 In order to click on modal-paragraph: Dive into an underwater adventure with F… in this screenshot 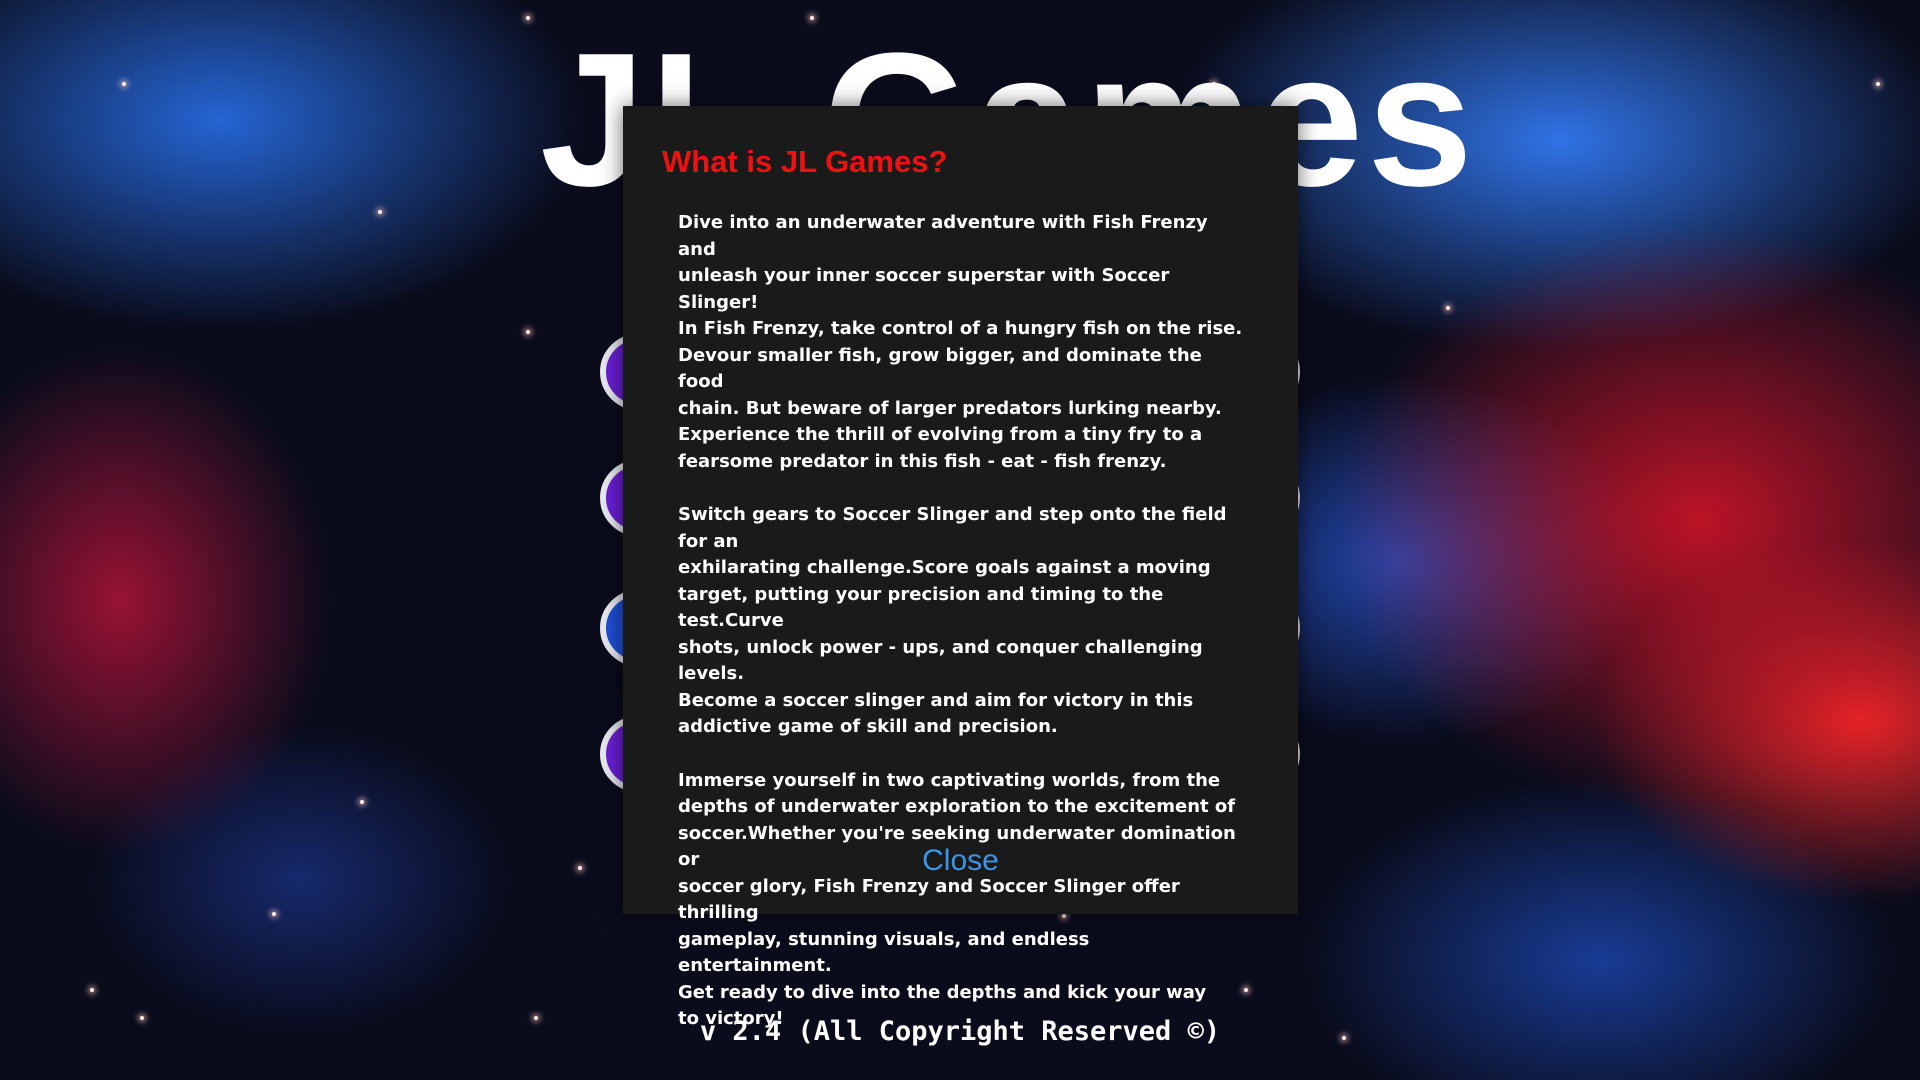, I will do `click(960, 342)`.